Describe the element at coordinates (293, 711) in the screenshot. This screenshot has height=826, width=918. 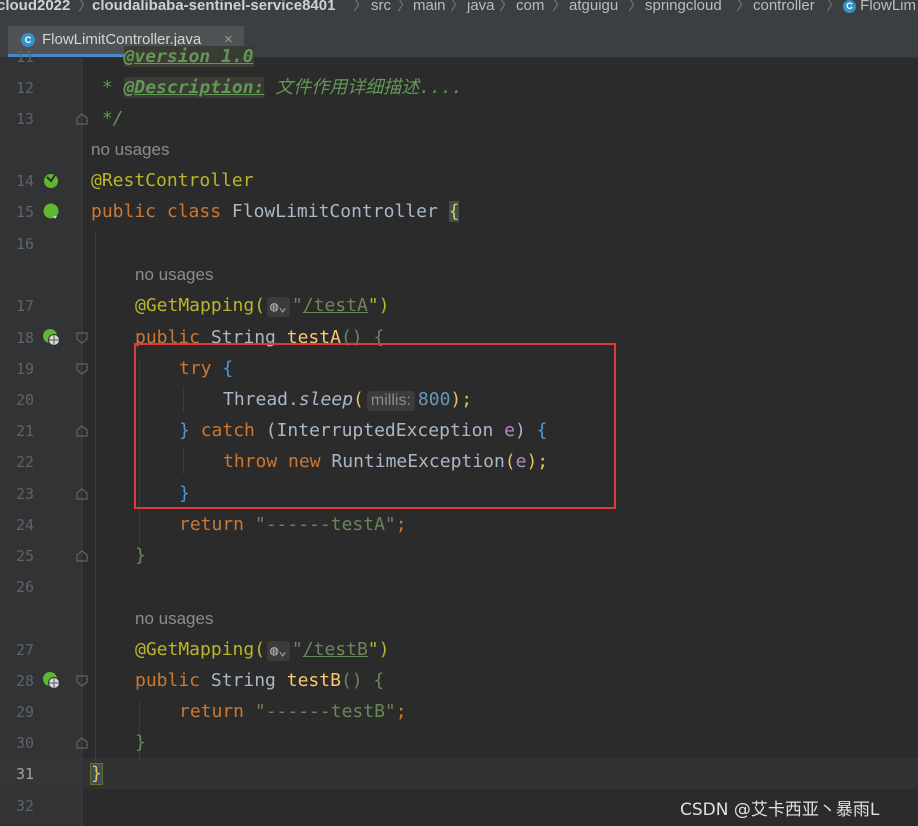
I see `code-line: return "------testB";` at that location.